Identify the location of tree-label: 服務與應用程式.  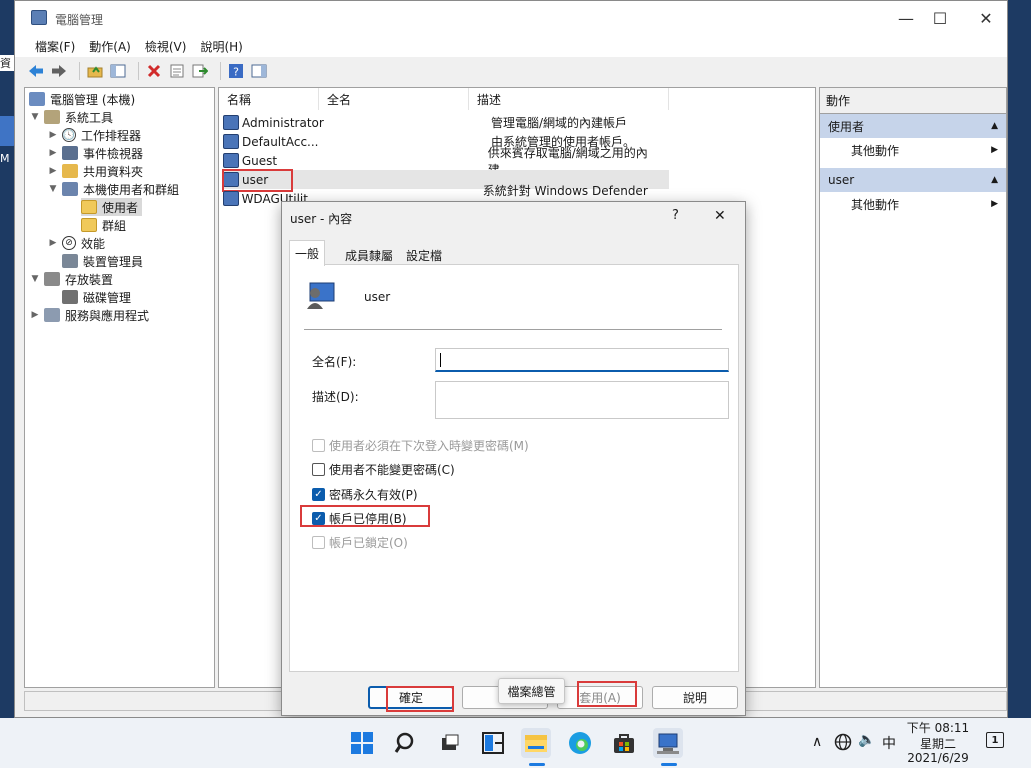
(107, 315).